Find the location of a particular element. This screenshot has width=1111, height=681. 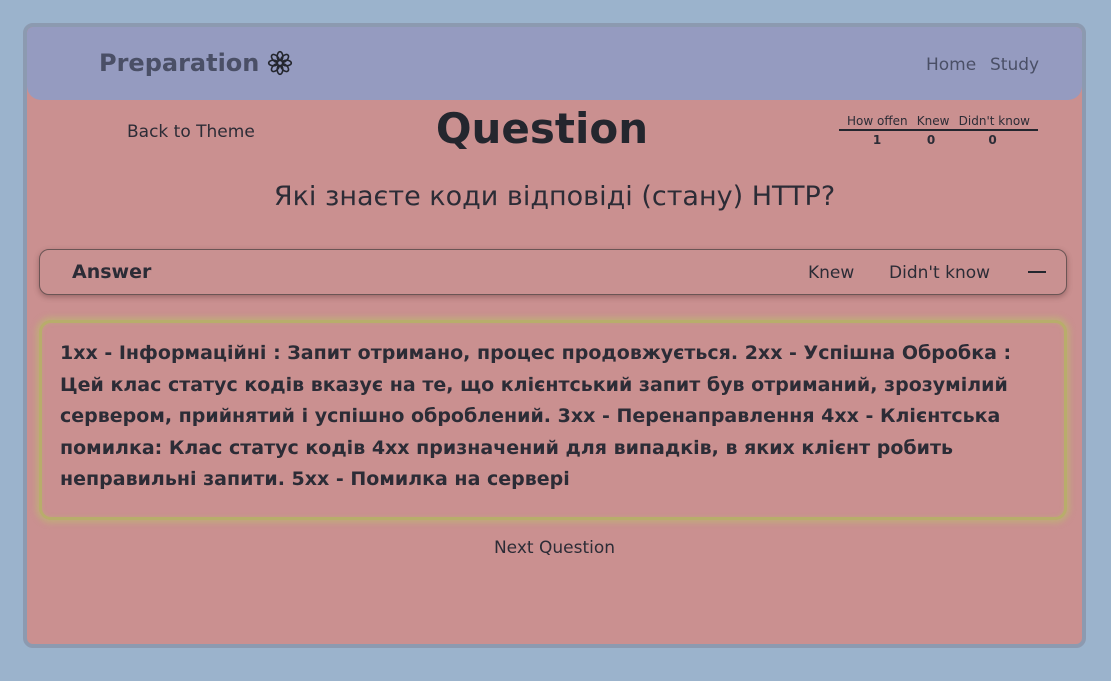

next-question-link: Next Question is located at coordinates (554, 548).